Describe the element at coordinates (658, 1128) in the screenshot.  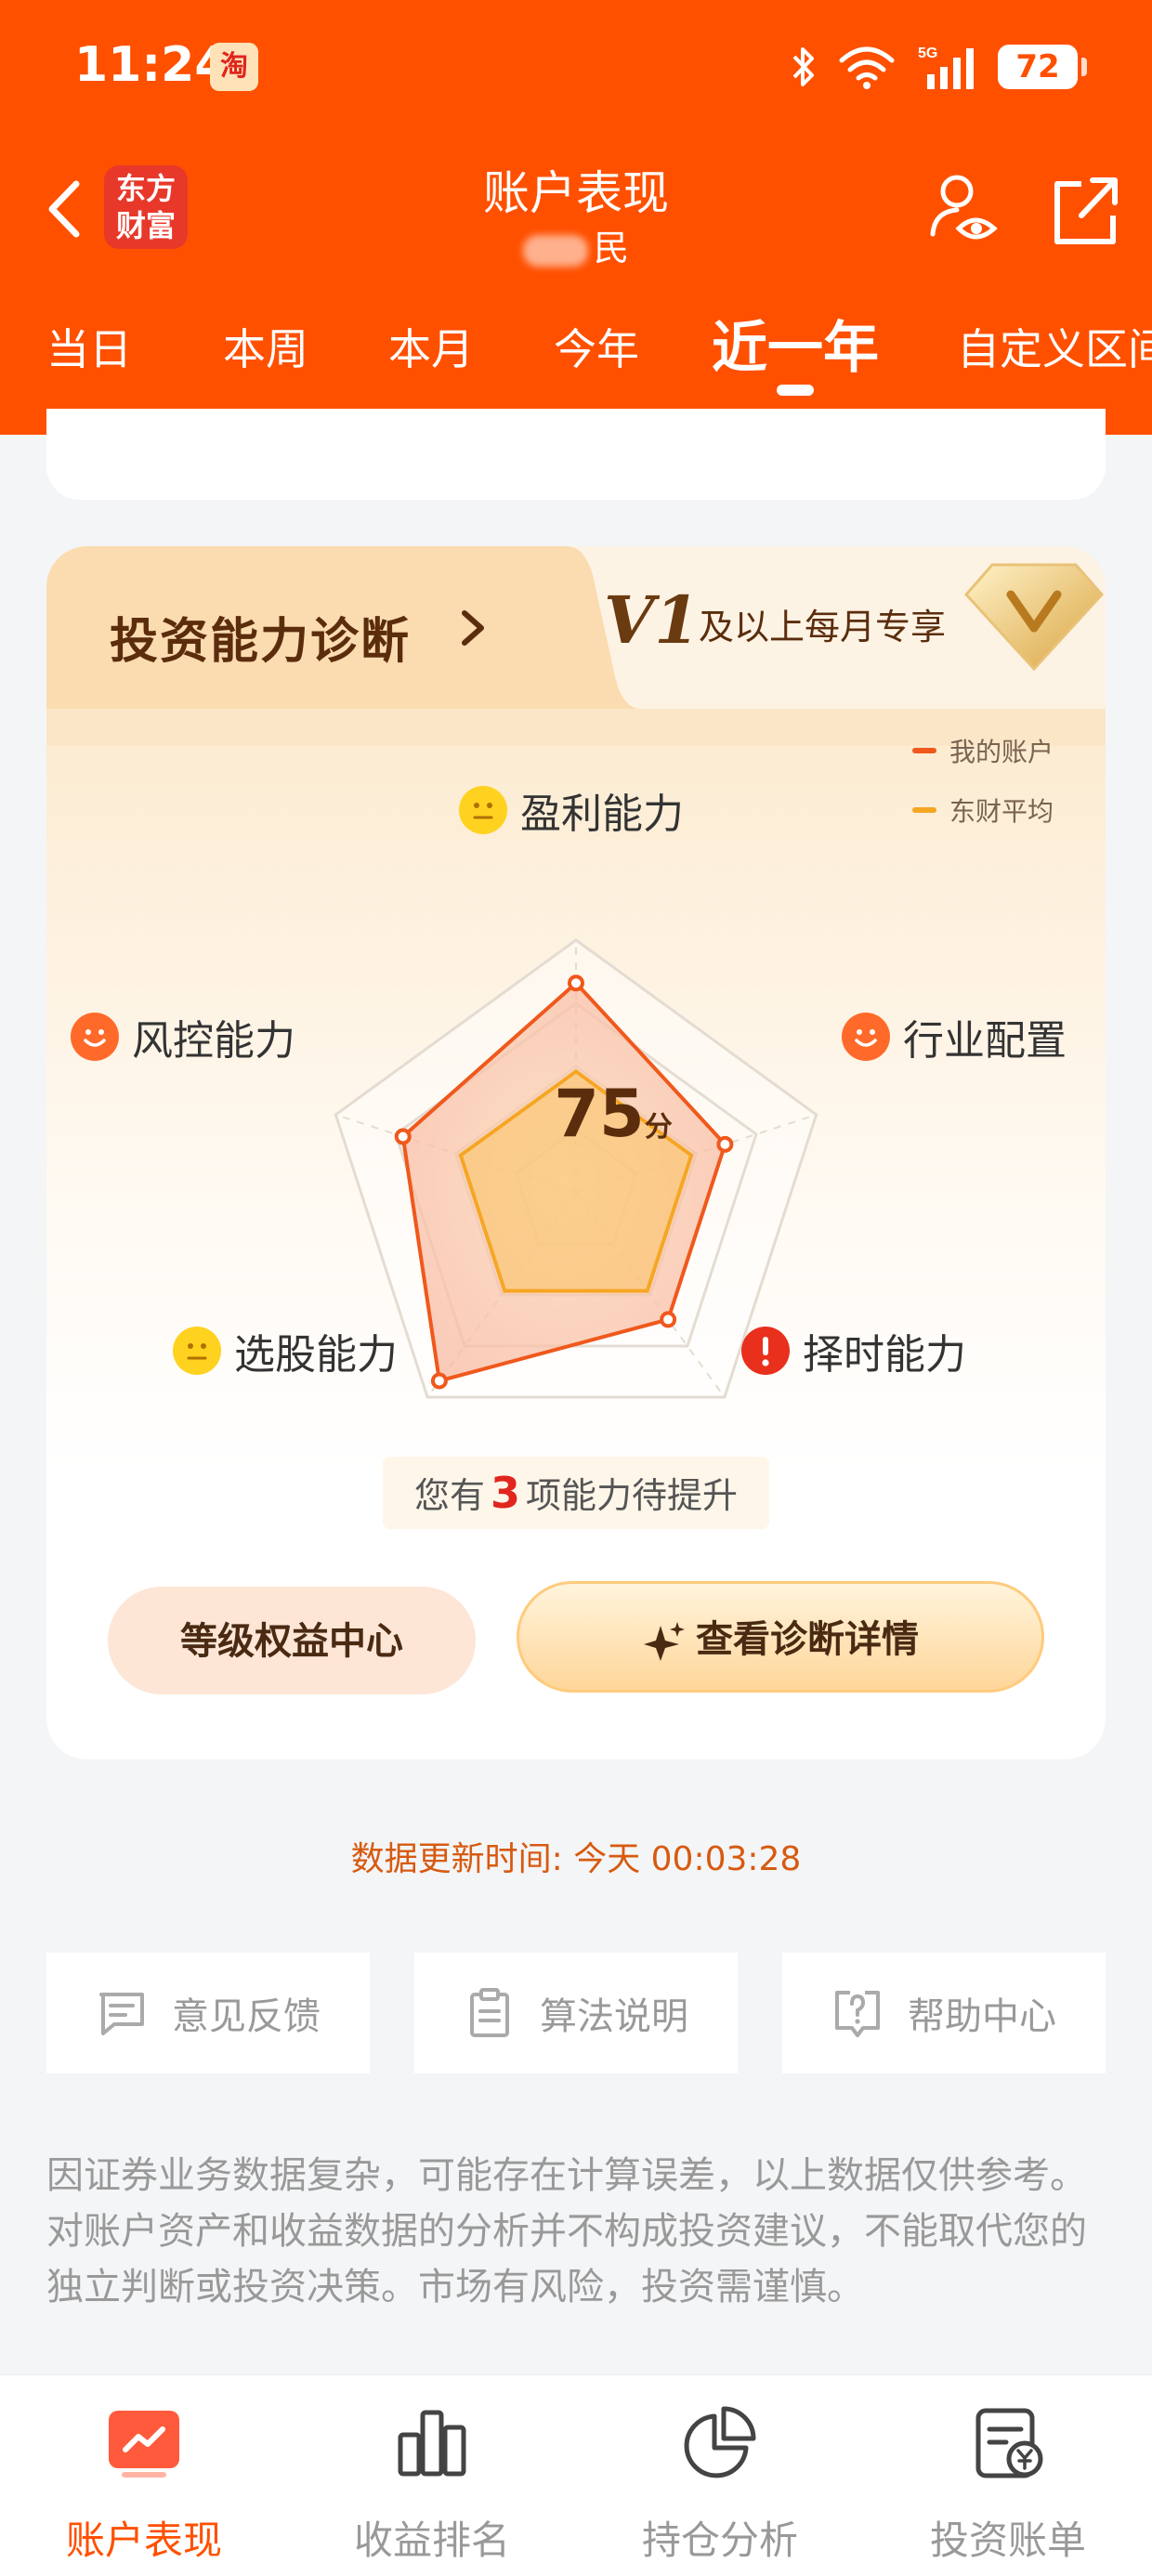
I see `score-unit: 分` at that location.